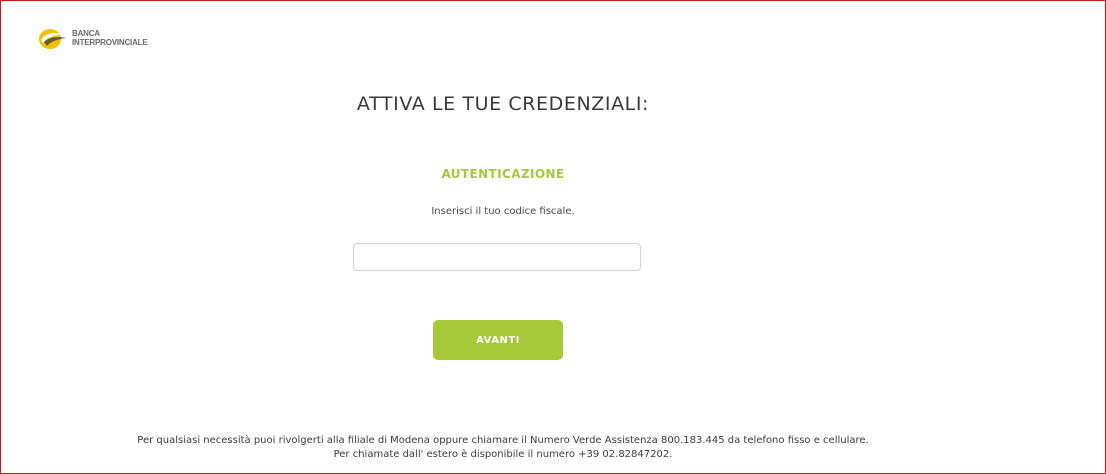 The height and width of the screenshot is (474, 1106). What do you see at coordinates (86, 33) in the screenshot?
I see `brand-name-line1: BANCA` at bounding box center [86, 33].